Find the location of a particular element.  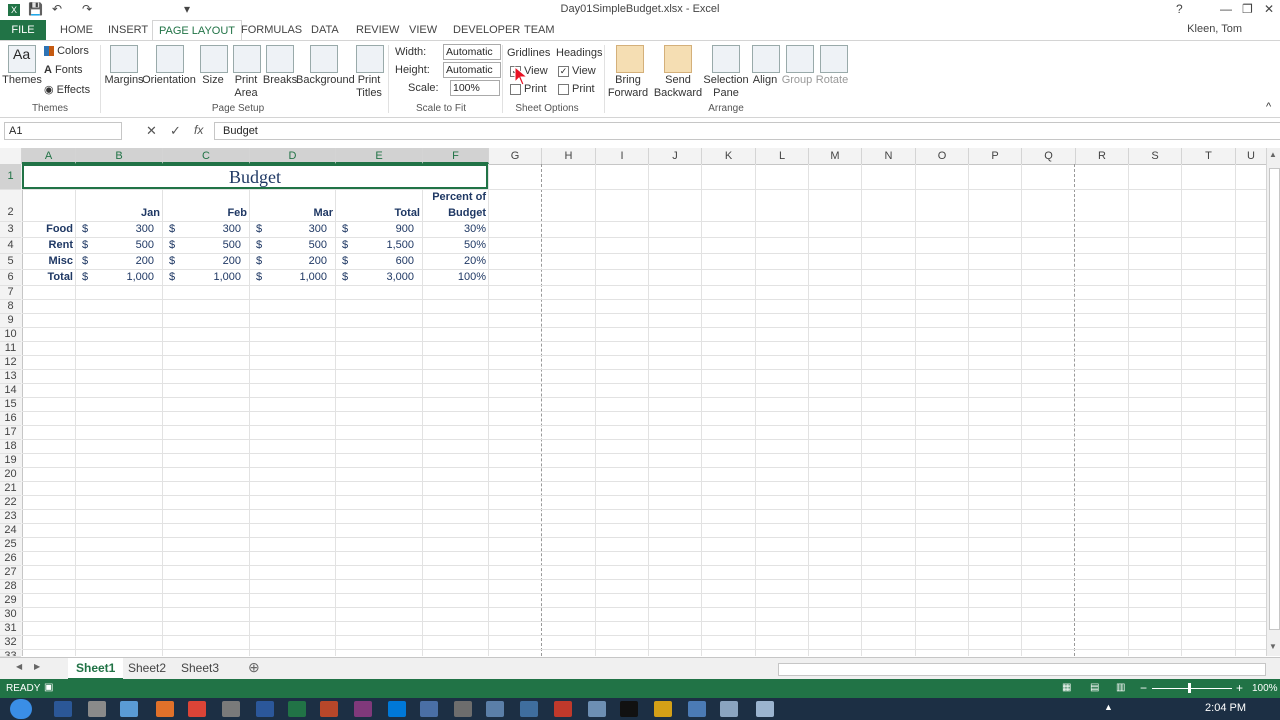

column-header-m: M is located at coordinates (835, 156).